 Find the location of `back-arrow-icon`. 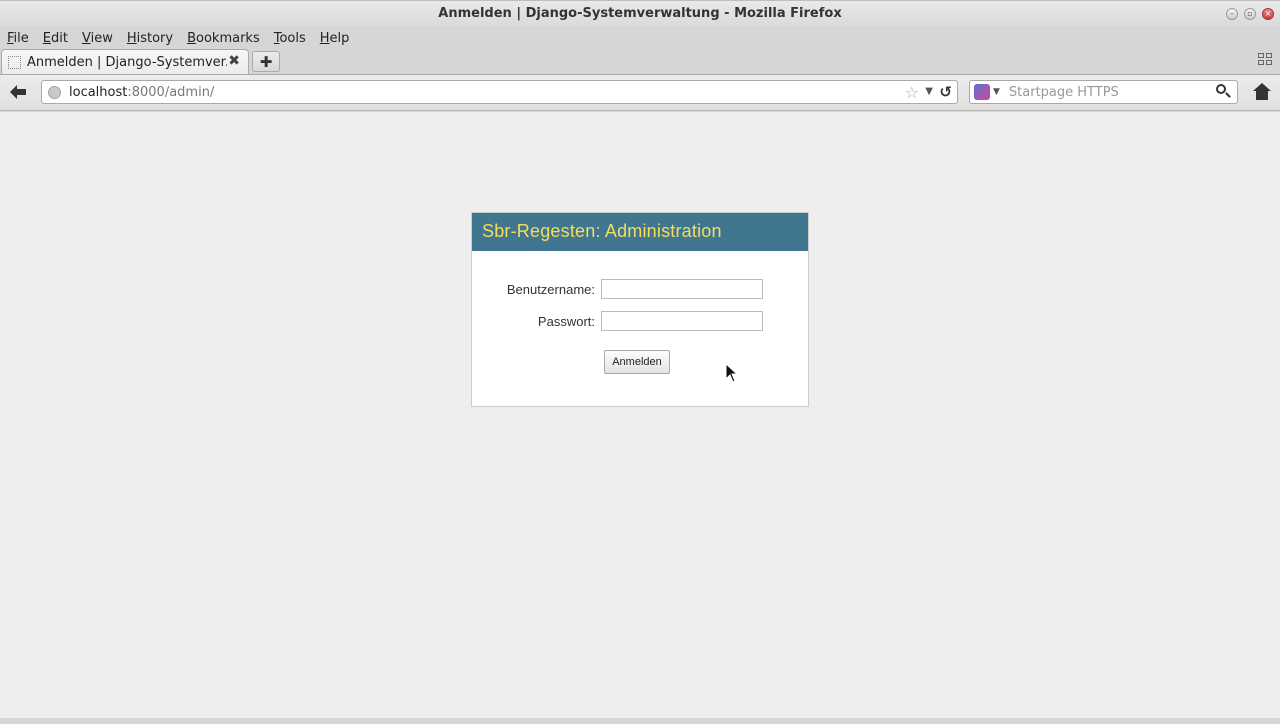

back-arrow-icon is located at coordinates (18, 92).